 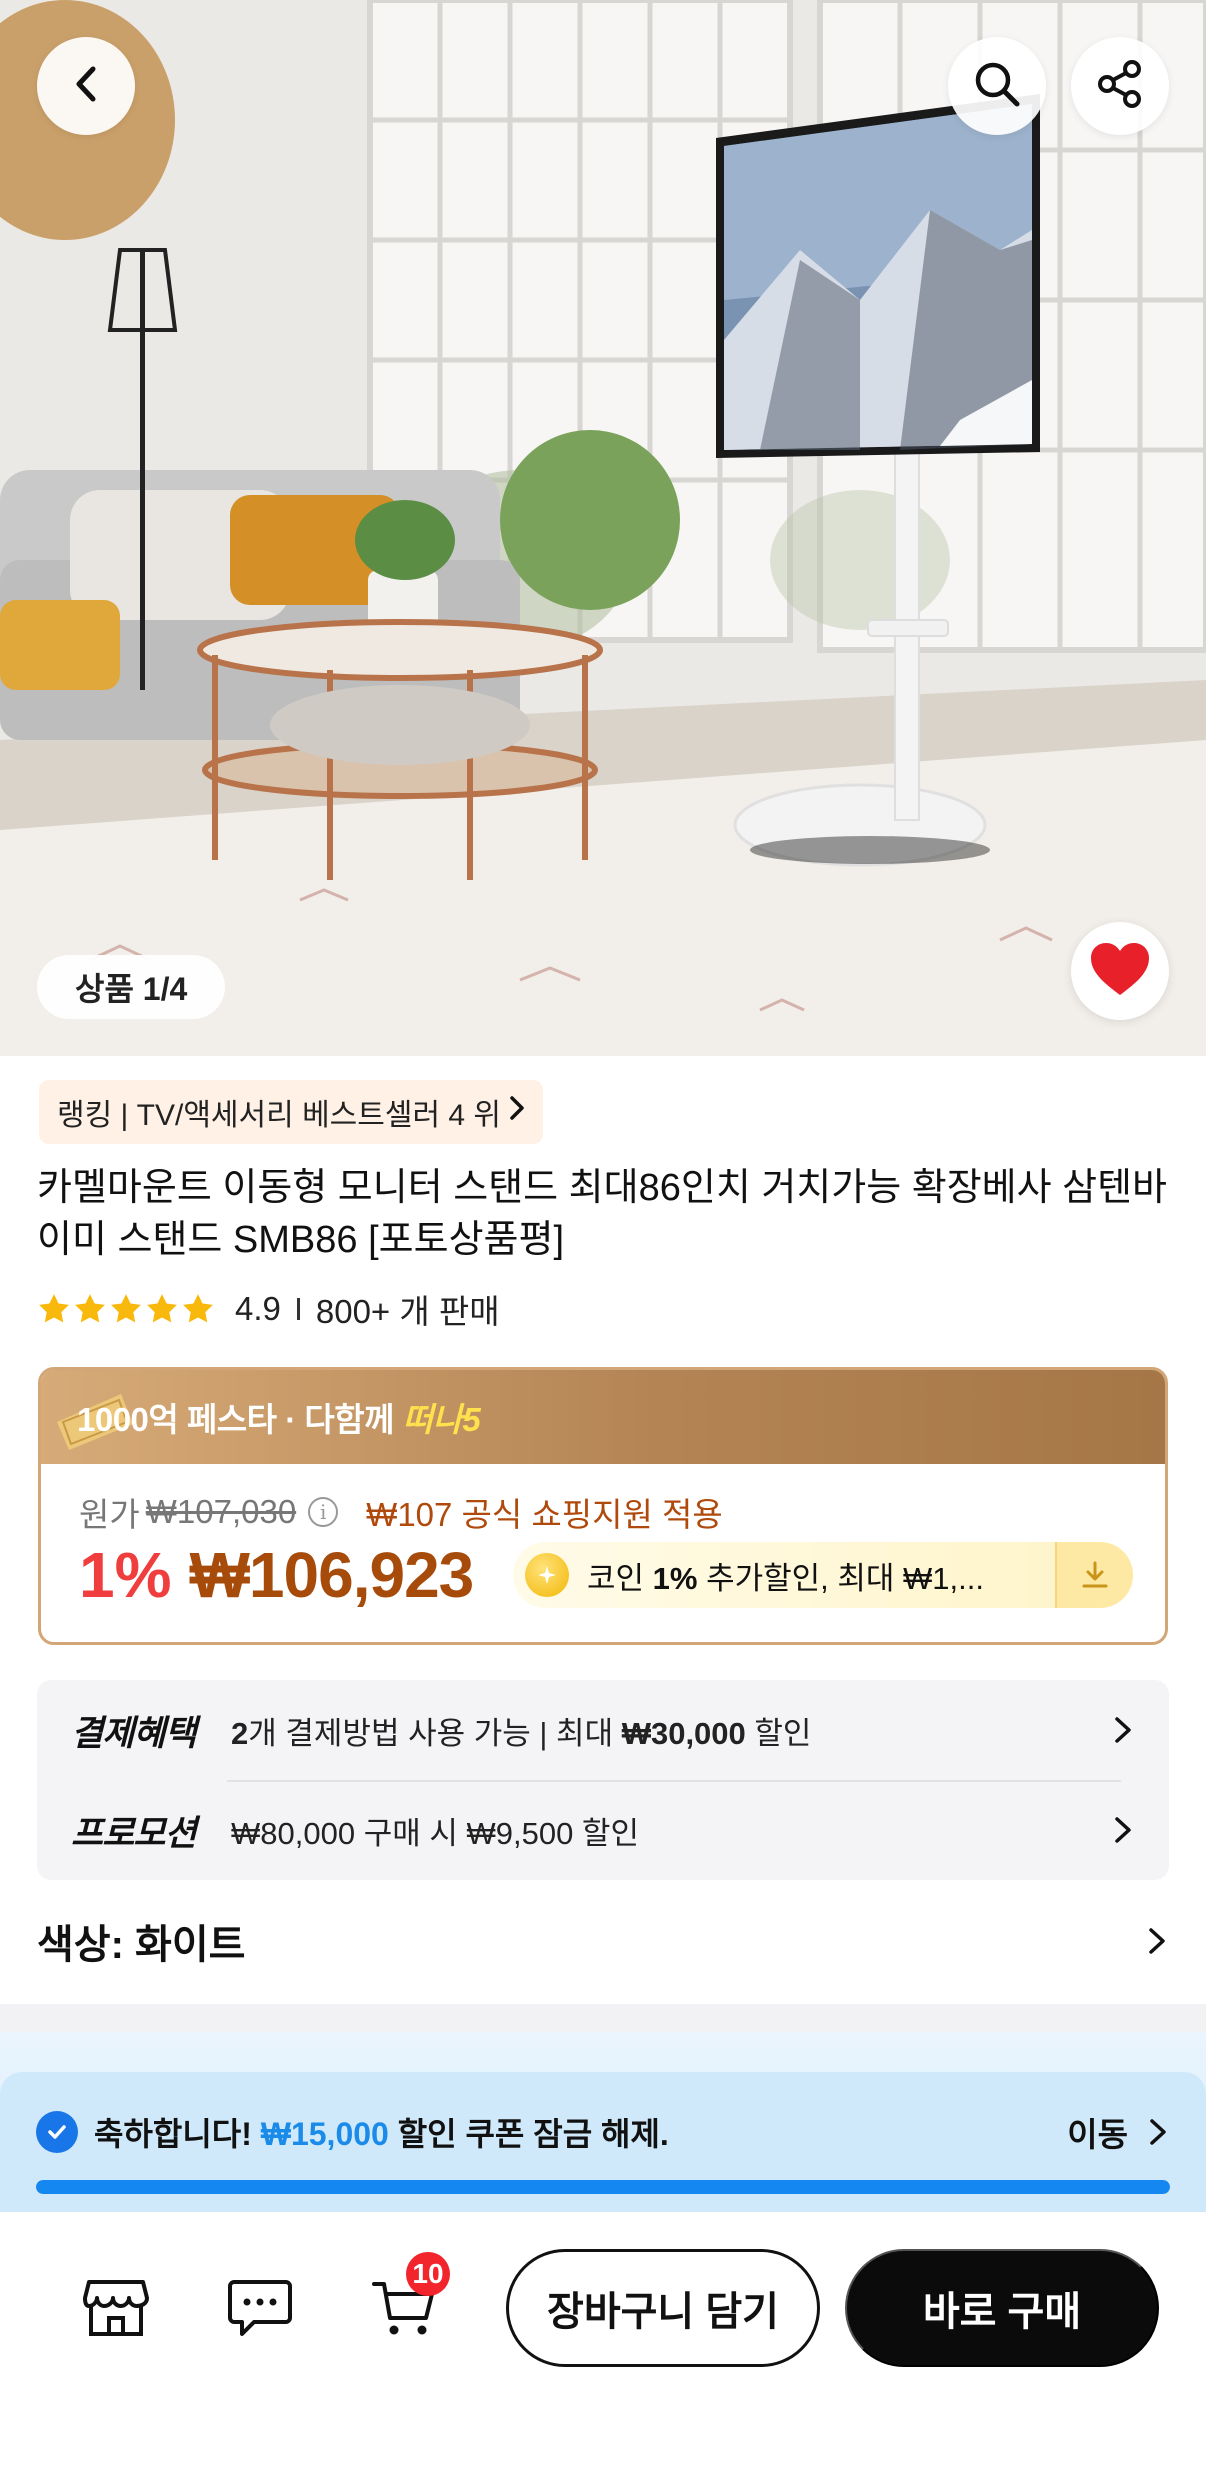 I want to click on search-button, so click(x=997, y=86).